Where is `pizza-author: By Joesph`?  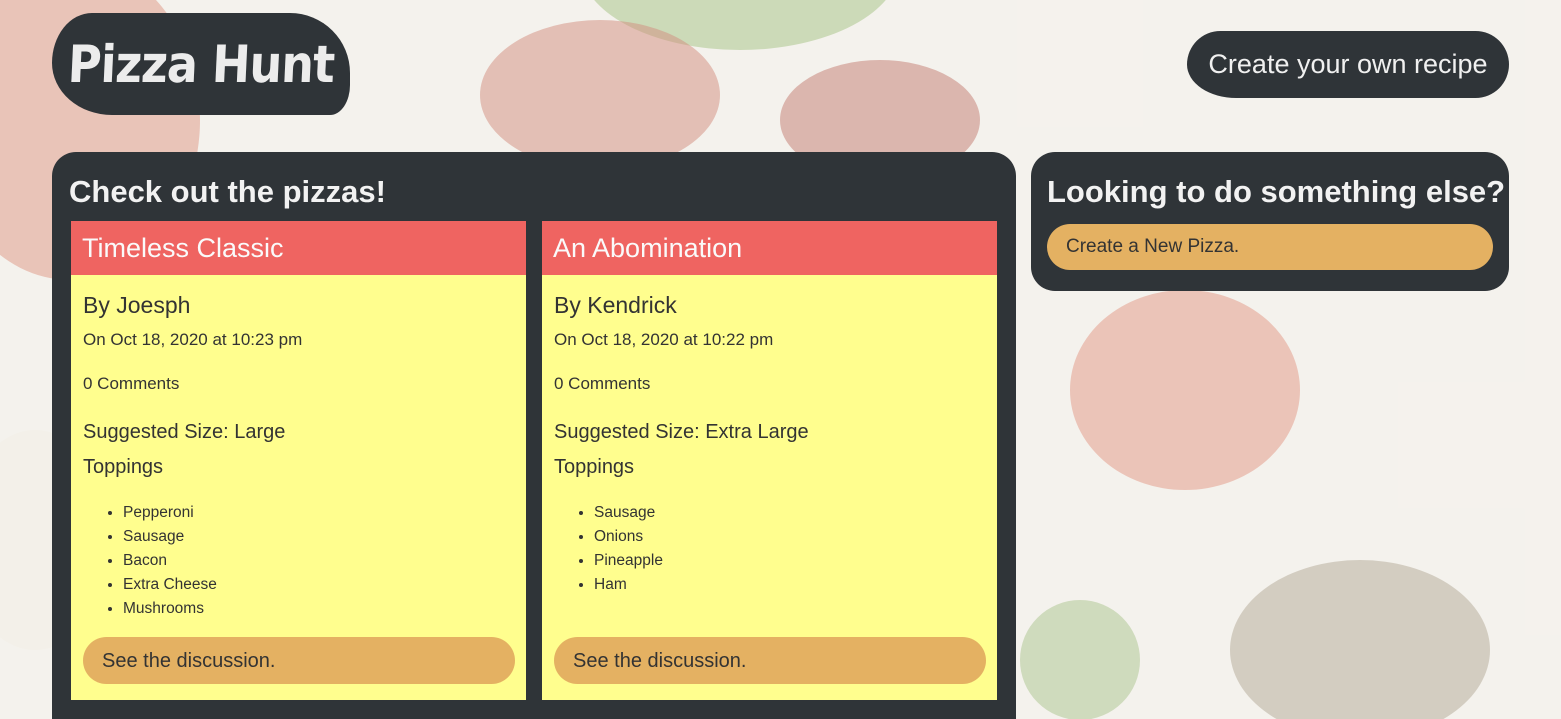
pizza-author: By Joesph is located at coordinates (137, 305).